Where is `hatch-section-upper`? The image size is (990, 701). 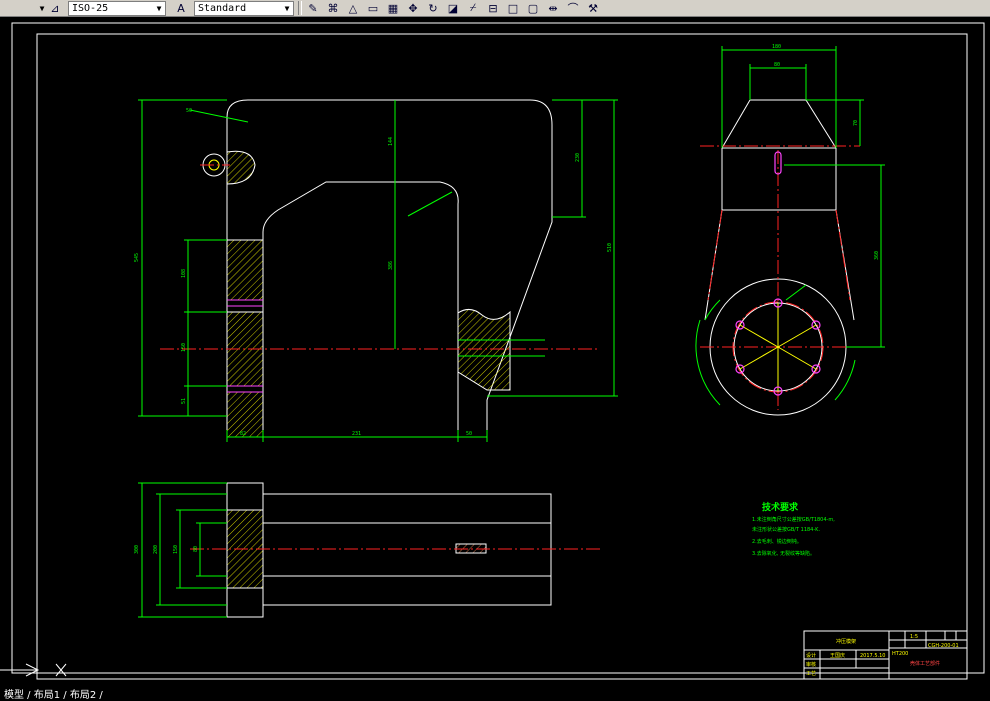
hatch-section-upper is located at coordinates (245, 270).